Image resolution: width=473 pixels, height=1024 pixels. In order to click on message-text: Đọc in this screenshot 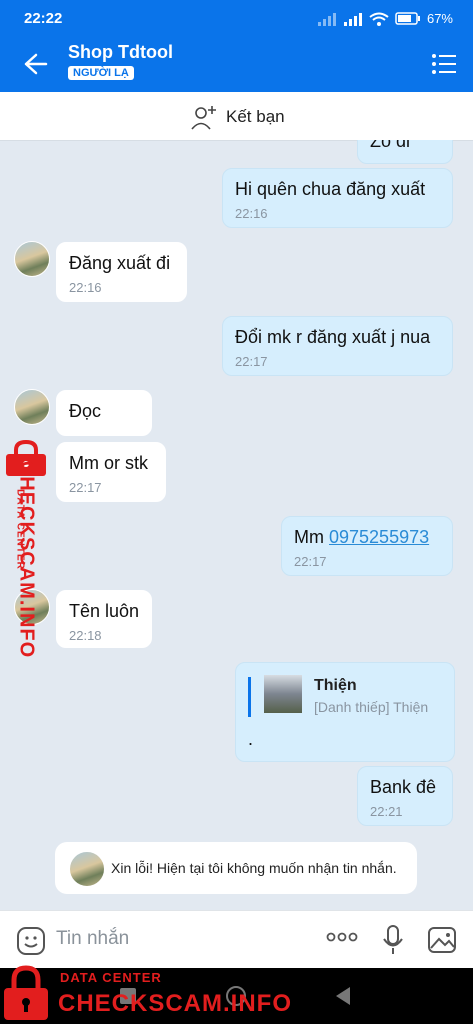, I will do `click(85, 411)`.